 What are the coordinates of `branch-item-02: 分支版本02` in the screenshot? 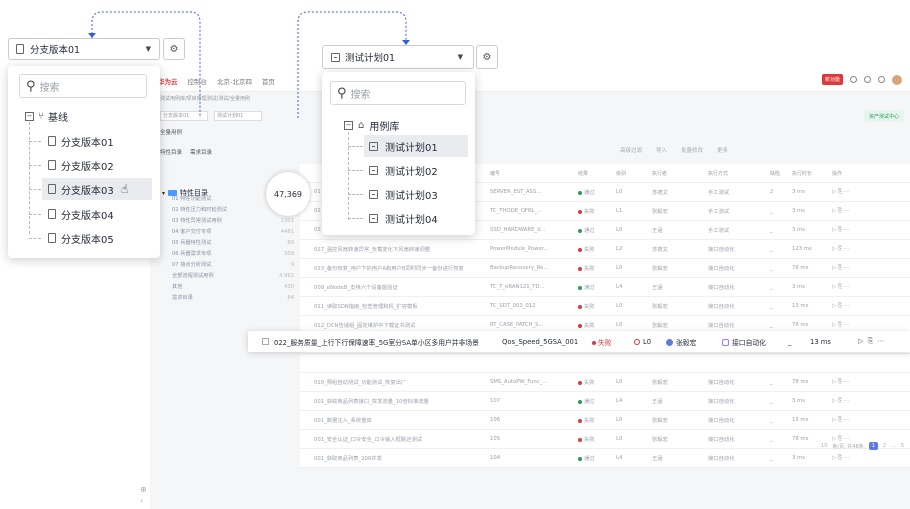 It's located at (71, 165).